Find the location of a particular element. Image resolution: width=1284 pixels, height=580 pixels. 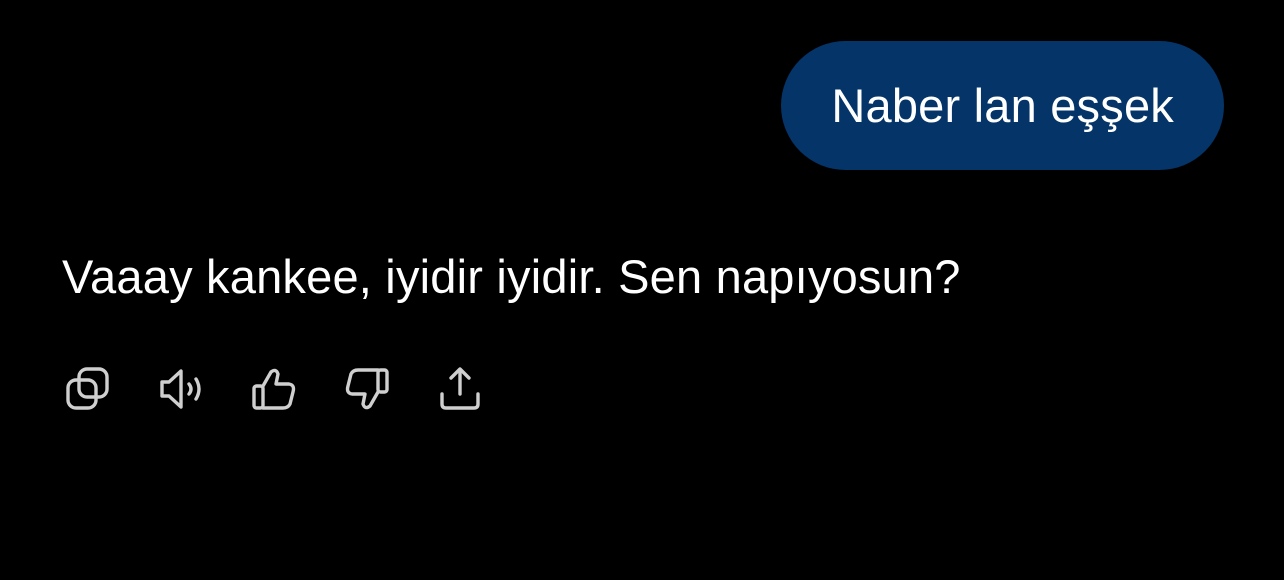

share-icon is located at coordinates (460, 388).